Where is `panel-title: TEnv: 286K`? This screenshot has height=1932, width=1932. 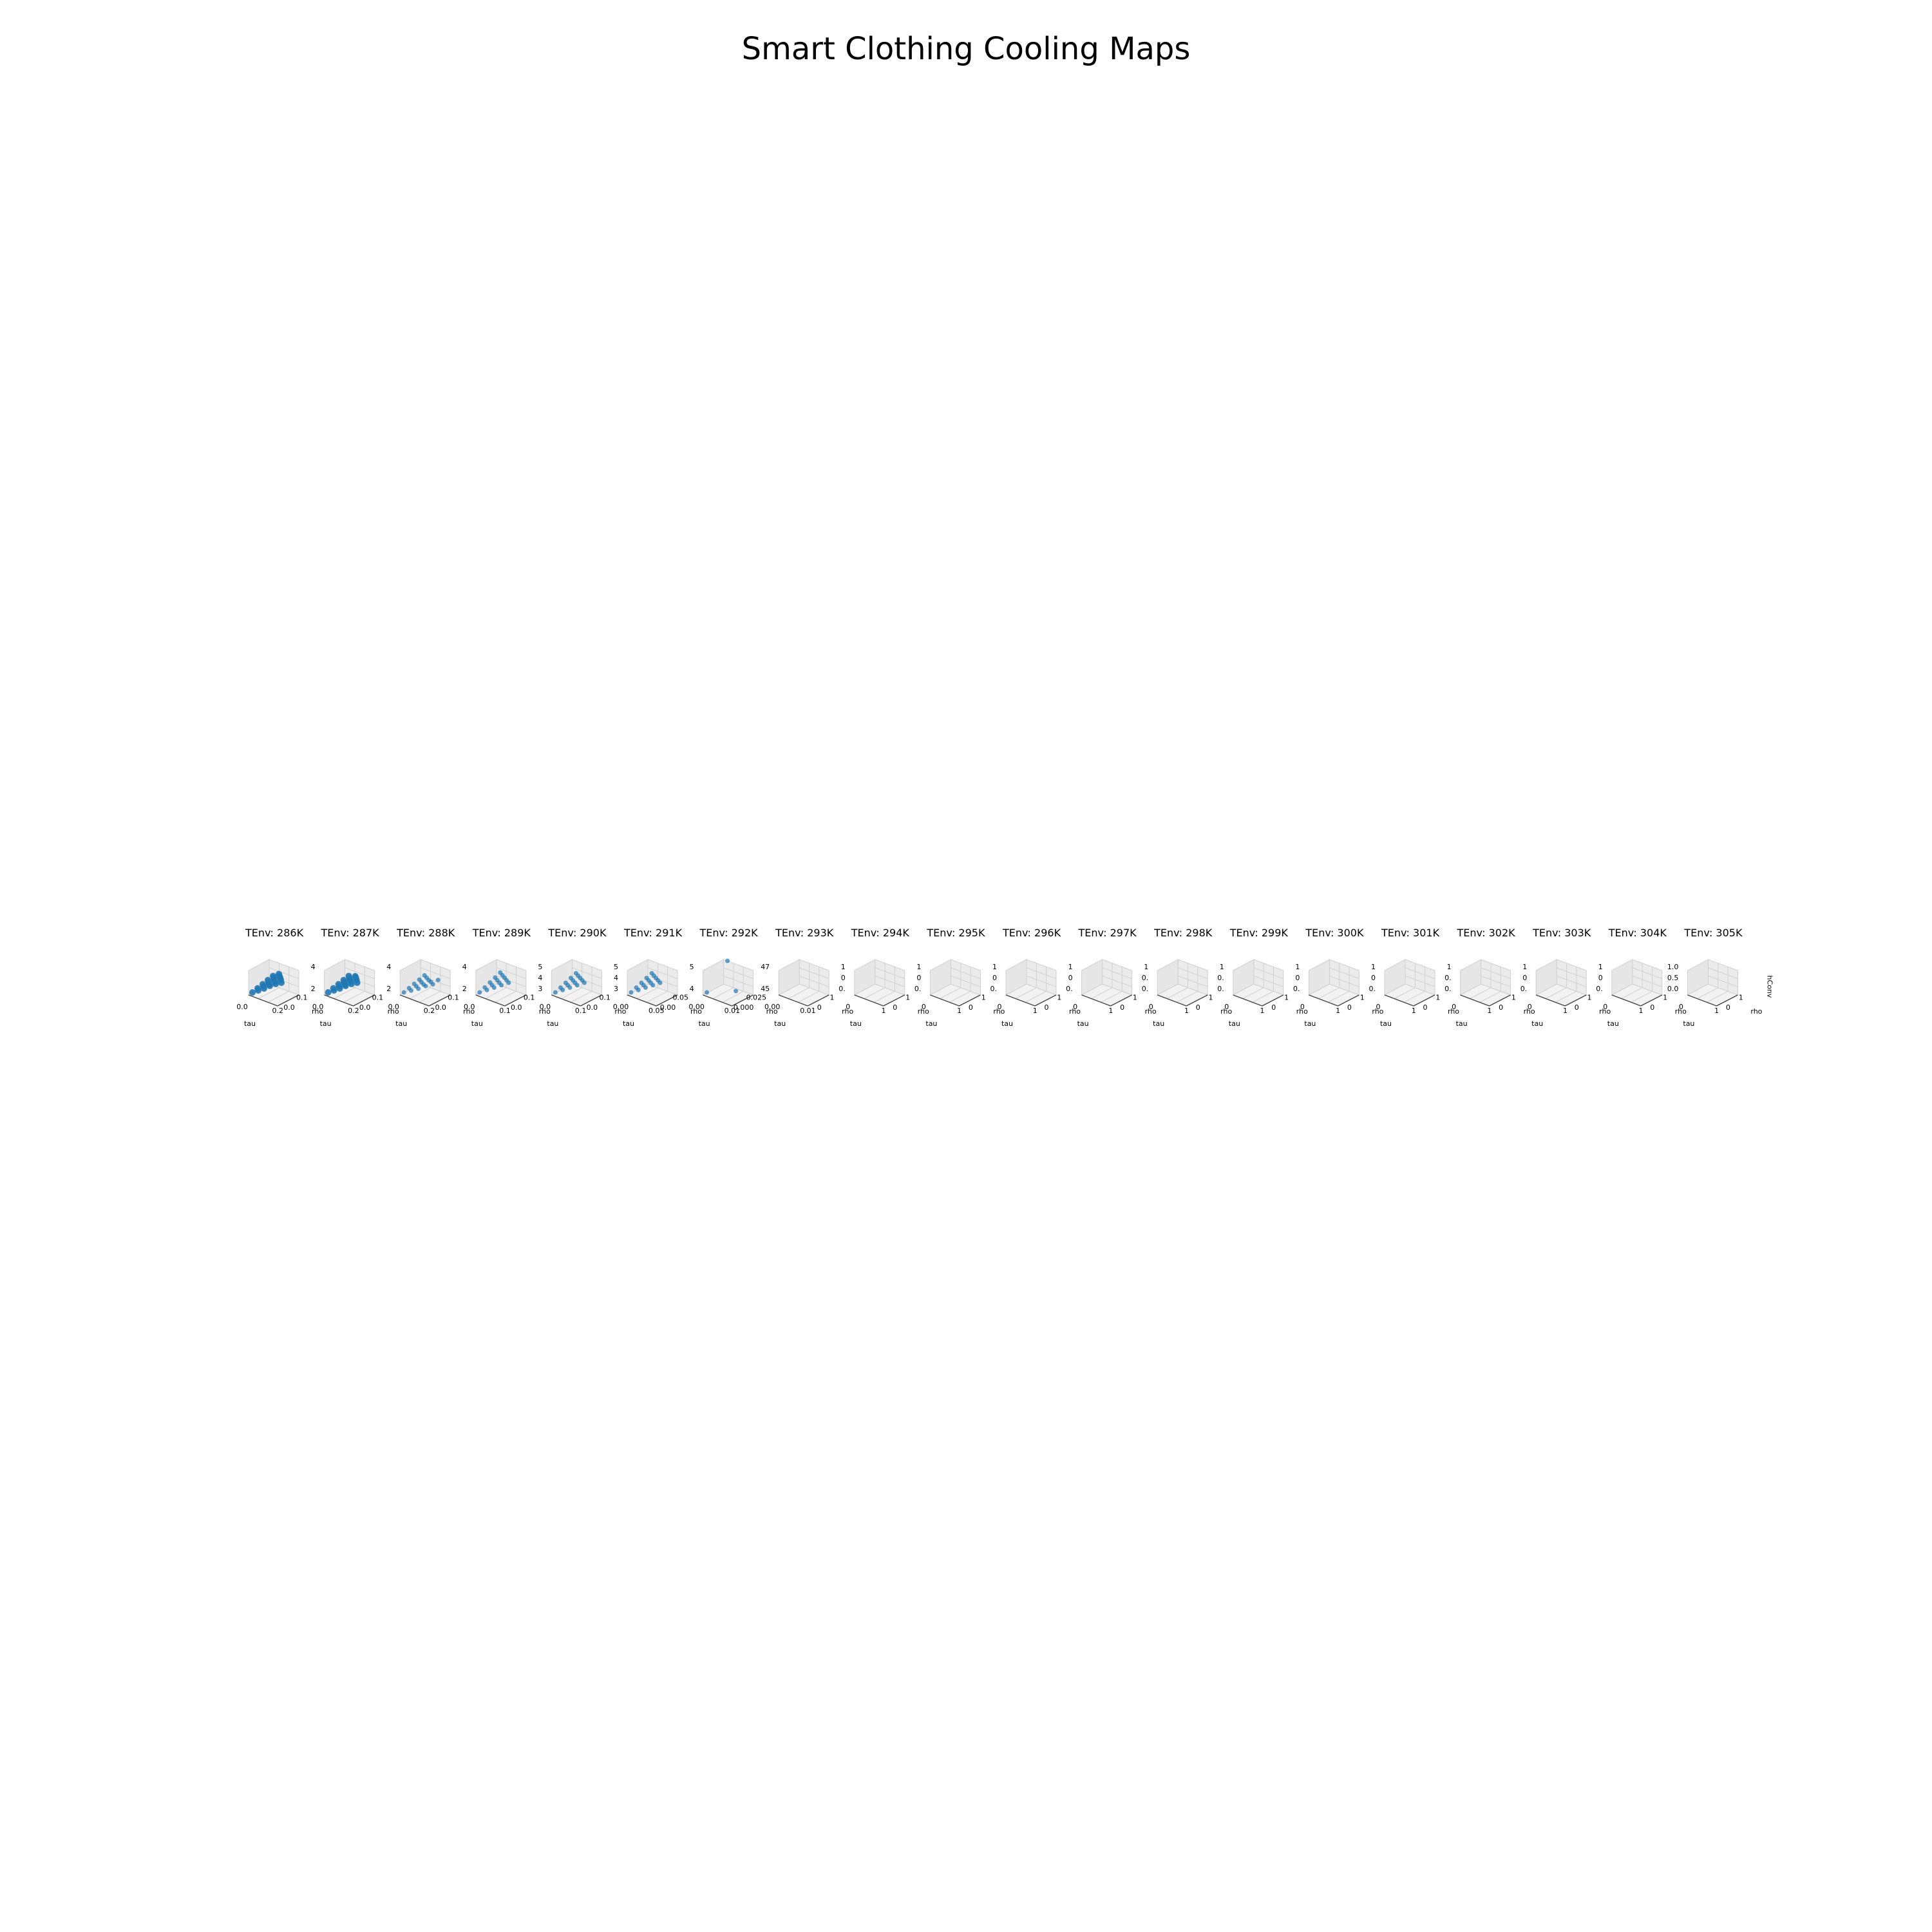 panel-title: TEnv: 286K is located at coordinates (274, 933).